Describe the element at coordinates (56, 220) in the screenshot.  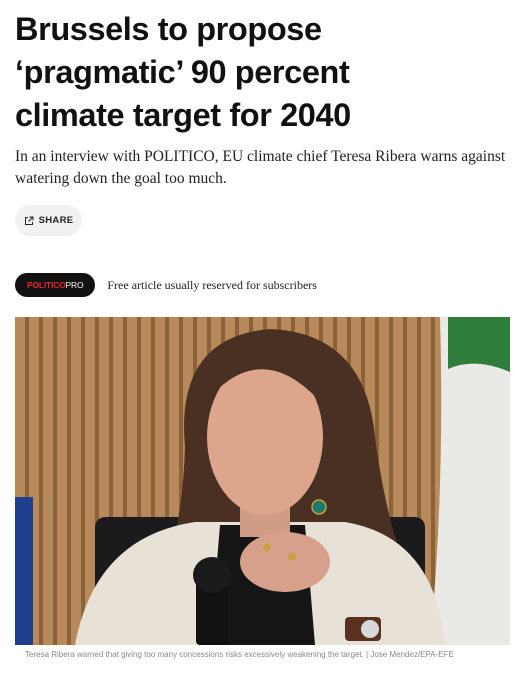
I see `share-label: SHARE` at that location.